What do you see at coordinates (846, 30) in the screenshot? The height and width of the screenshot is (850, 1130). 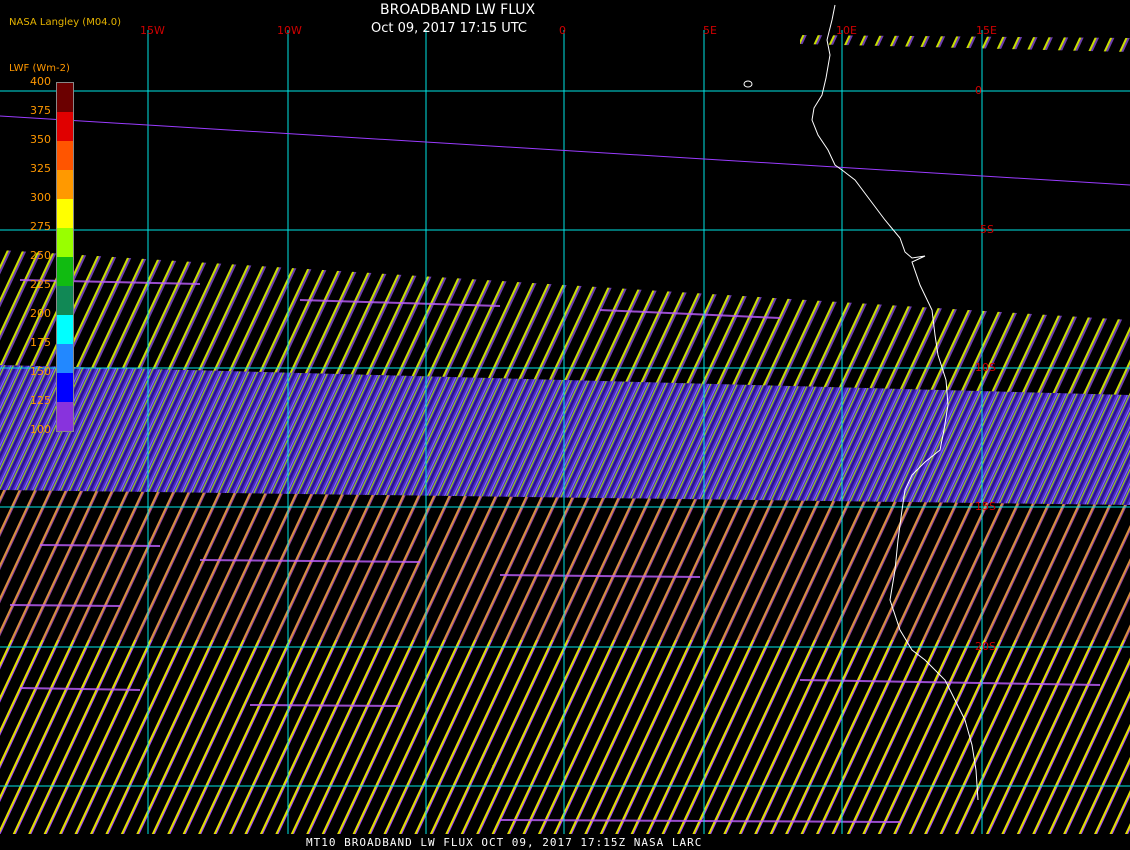 I see `lon-label-10e: 10E` at bounding box center [846, 30].